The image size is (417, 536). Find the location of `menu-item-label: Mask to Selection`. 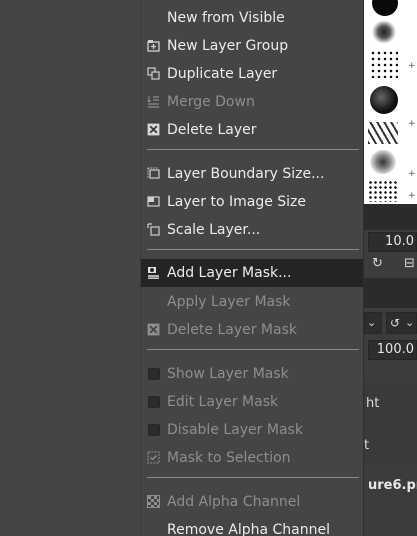

menu-item-label: Mask to Selection is located at coordinates (229, 458).